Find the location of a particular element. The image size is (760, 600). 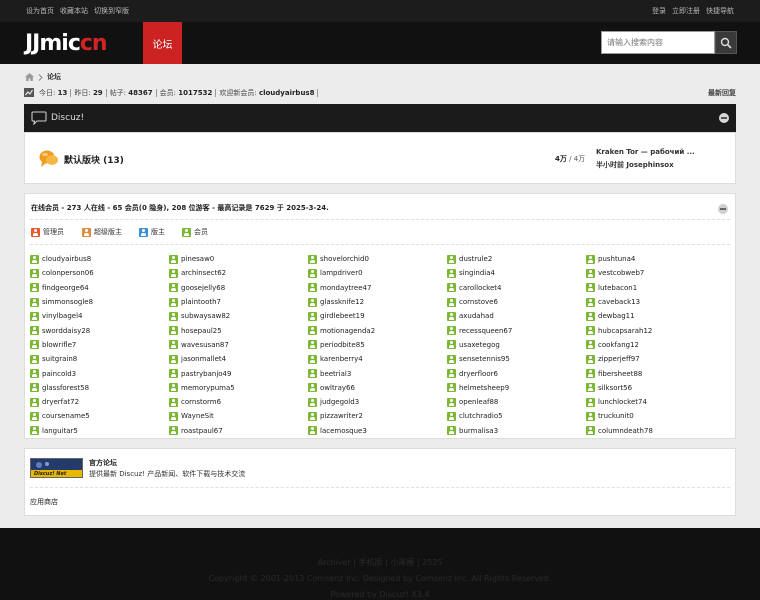

online-member-item: pinesaw0 is located at coordinates (238, 259).